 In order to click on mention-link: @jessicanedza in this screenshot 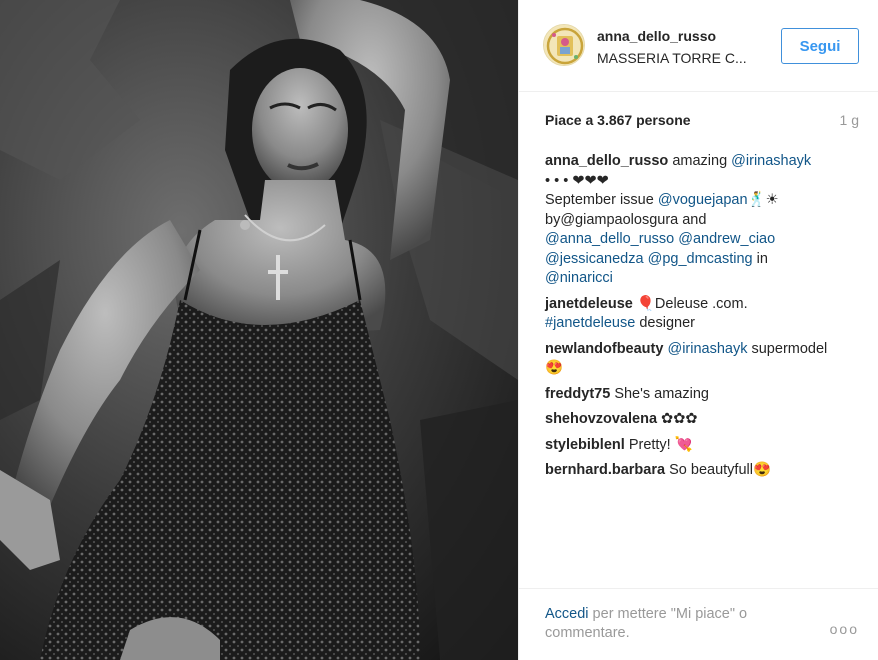, I will do `click(594, 259)`.